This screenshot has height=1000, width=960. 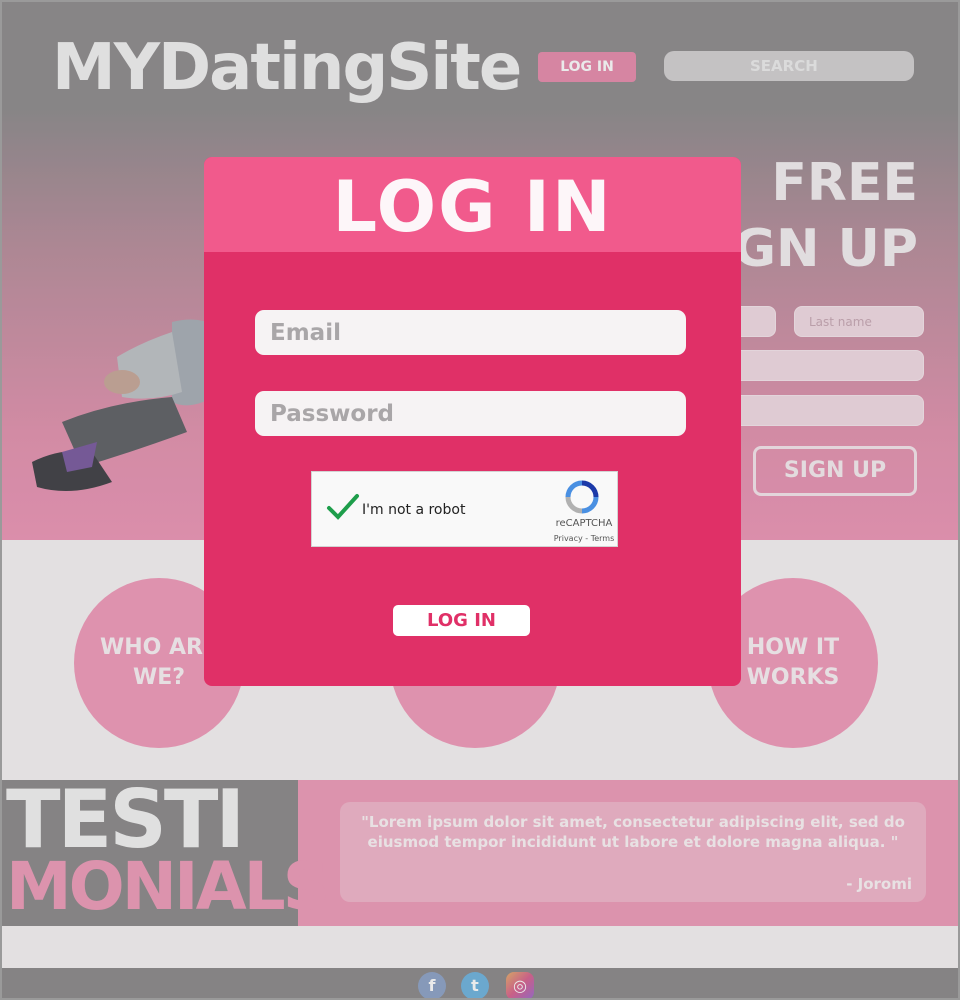 What do you see at coordinates (343, 507) in the screenshot?
I see `checkmark-icon` at bounding box center [343, 507].